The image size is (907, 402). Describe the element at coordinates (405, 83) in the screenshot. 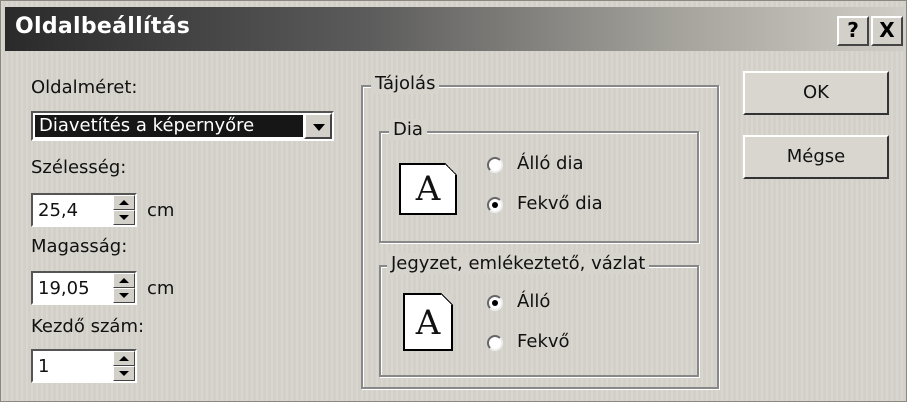

I see `orientation-label: Tájolás` at that location.